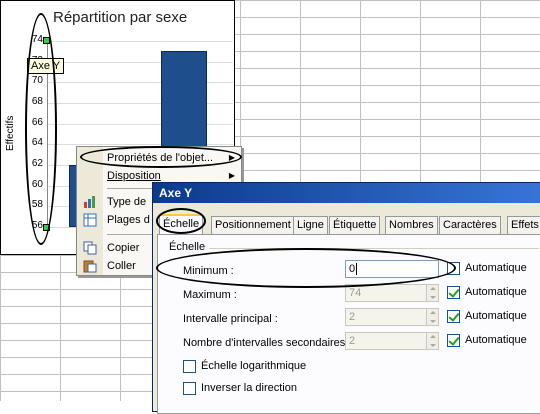 This screenshot has height=414, width=540. What do you see at coordinates (208, 271) in the screenshot?
I see `minimum-label: Minimum :` at bounding box center [208, 271].